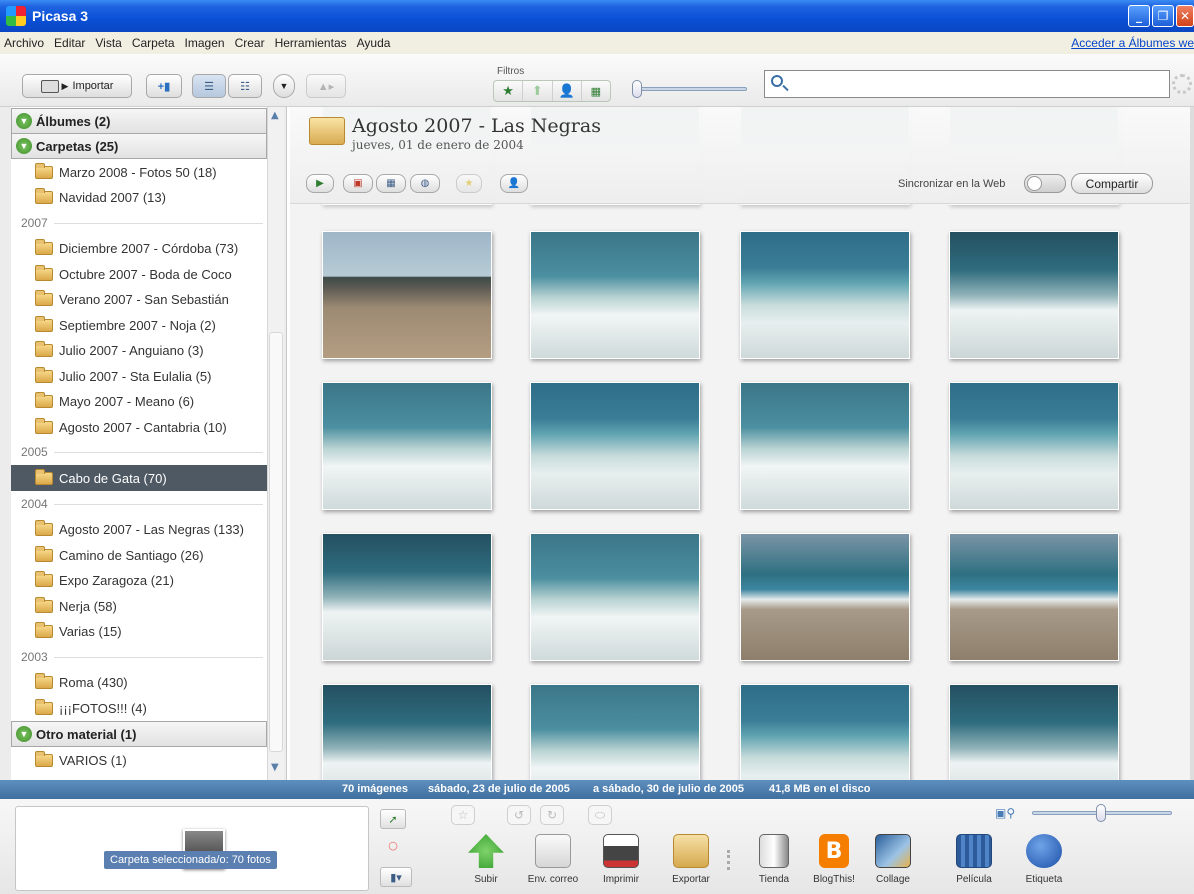  I want to click on upload-action: Subir, so click(486, 861).